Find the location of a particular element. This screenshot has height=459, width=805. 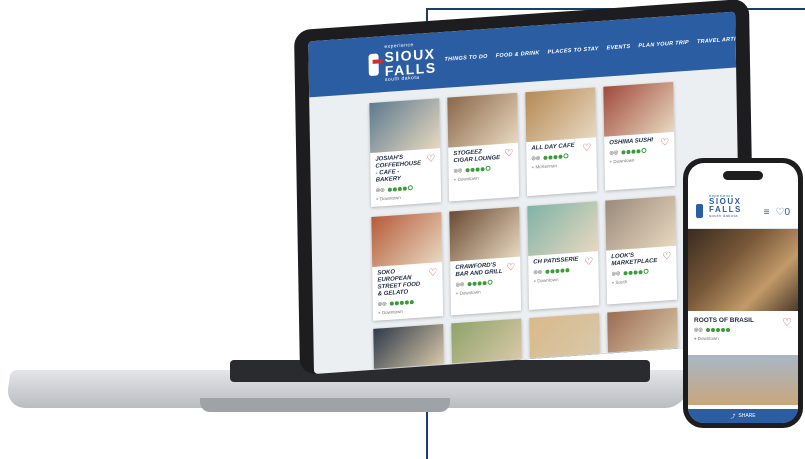

nav-plan-your-trip: PLAN YOUR TRIP is located at coordinates (663, 45).